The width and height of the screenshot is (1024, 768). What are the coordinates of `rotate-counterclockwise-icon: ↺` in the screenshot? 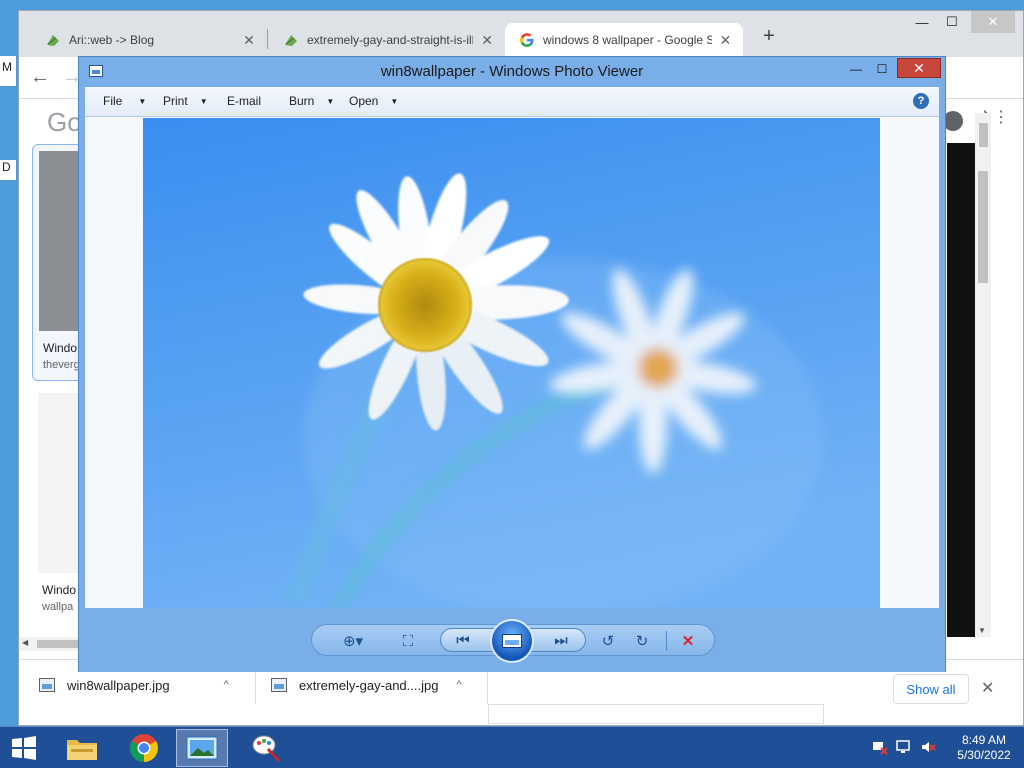 It's located at (608, 641).